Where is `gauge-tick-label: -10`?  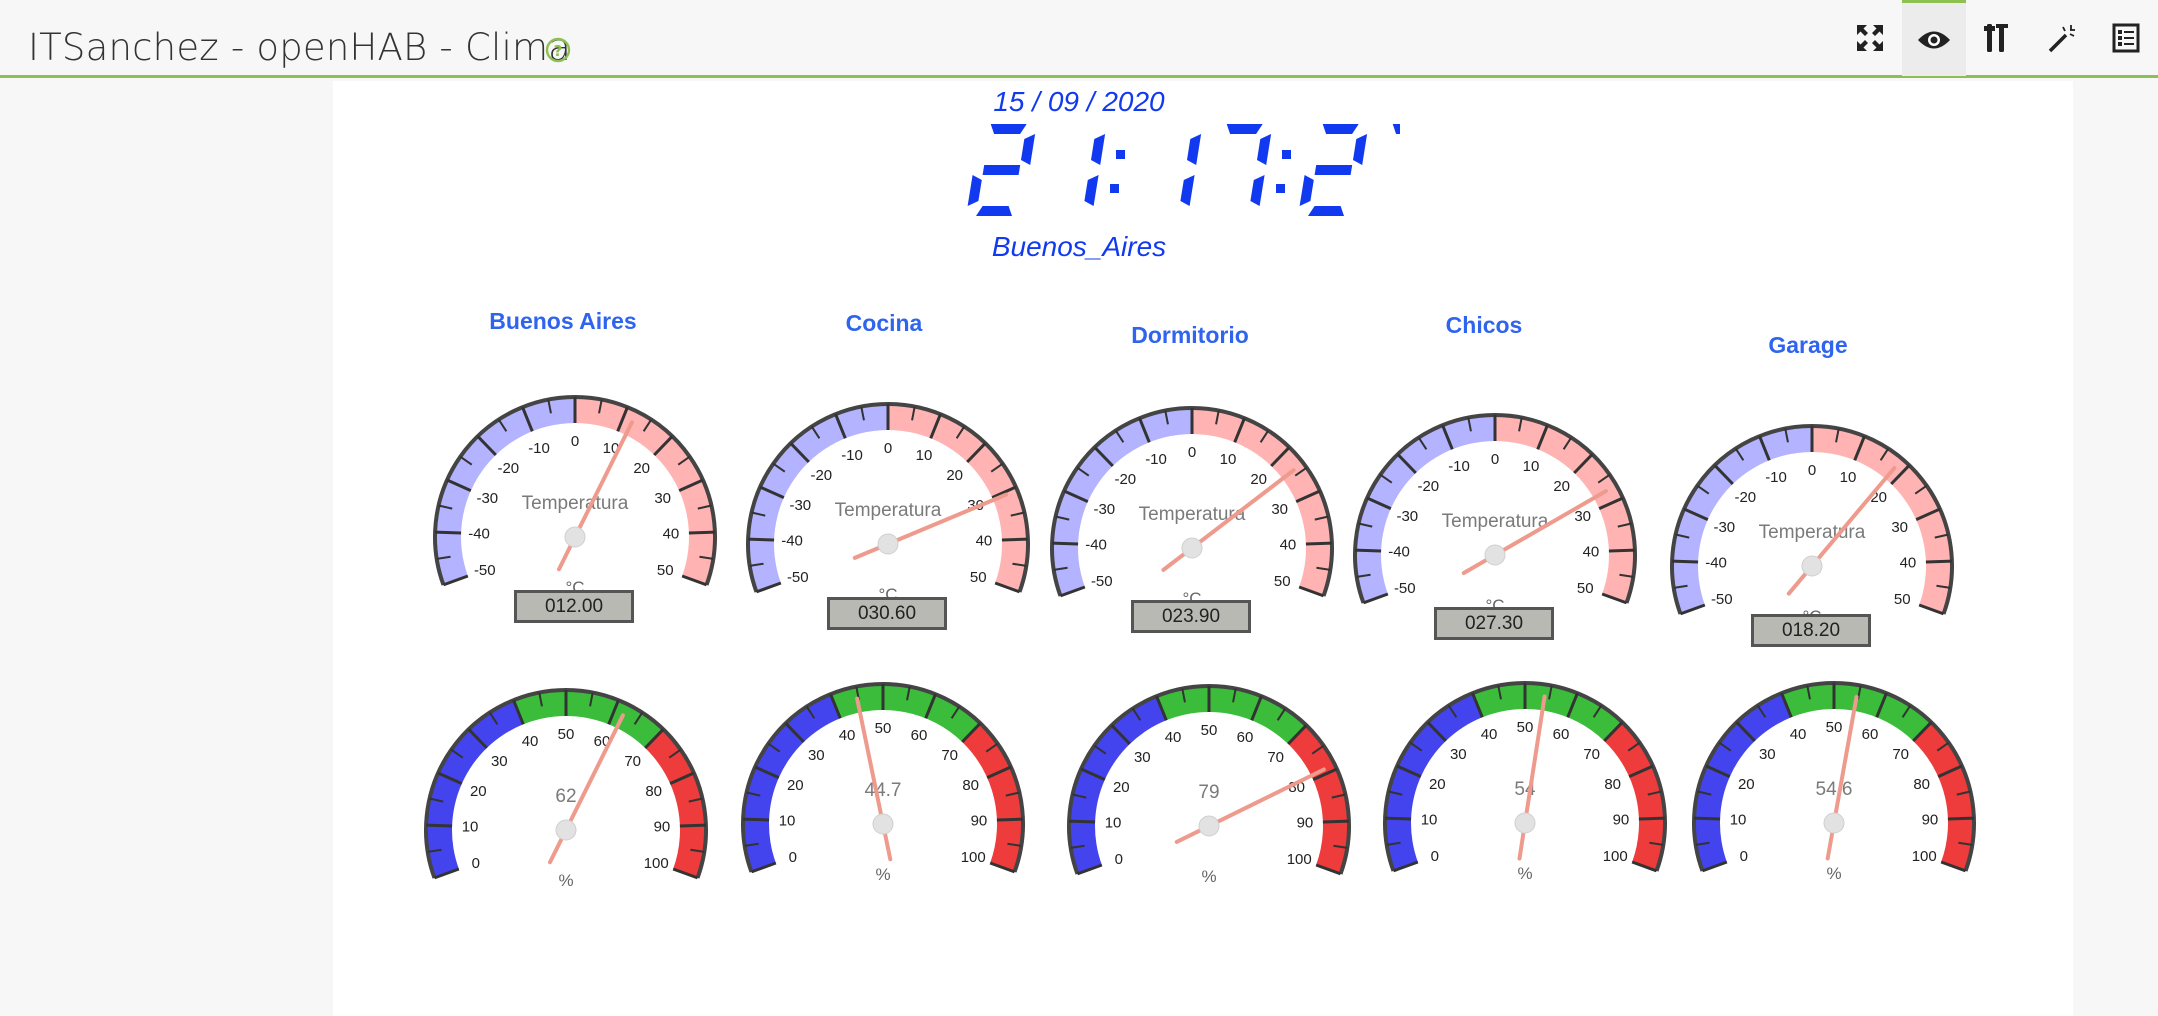 gauge-tick-label: -10 is located at coordinates (1776, 477).